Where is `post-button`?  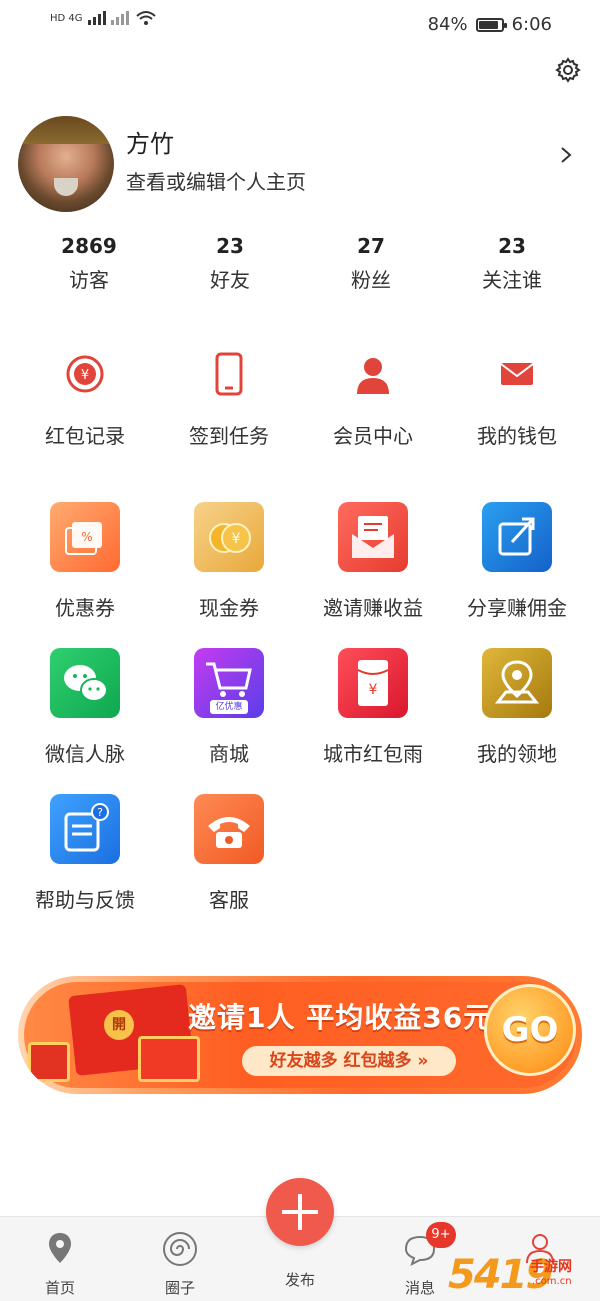
post-button is located at coordinates (300, 1212).